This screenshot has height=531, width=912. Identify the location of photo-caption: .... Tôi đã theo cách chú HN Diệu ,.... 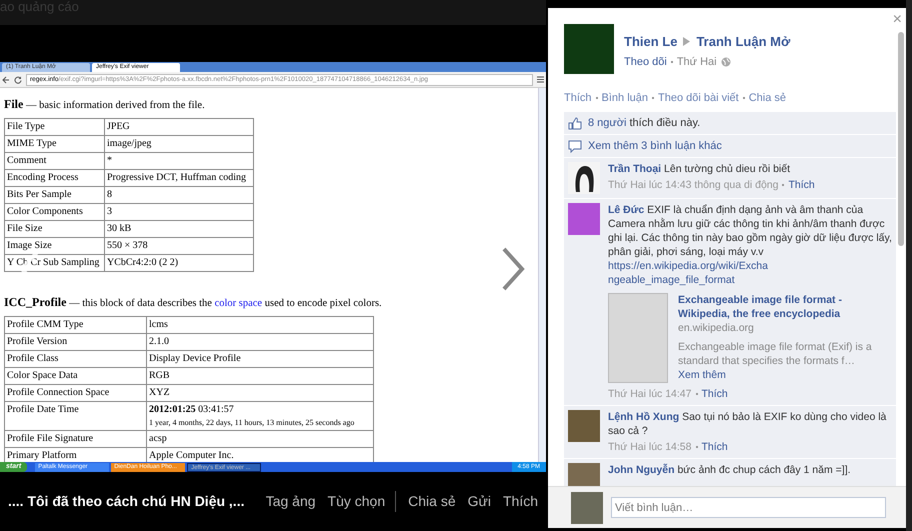
(126, 501).